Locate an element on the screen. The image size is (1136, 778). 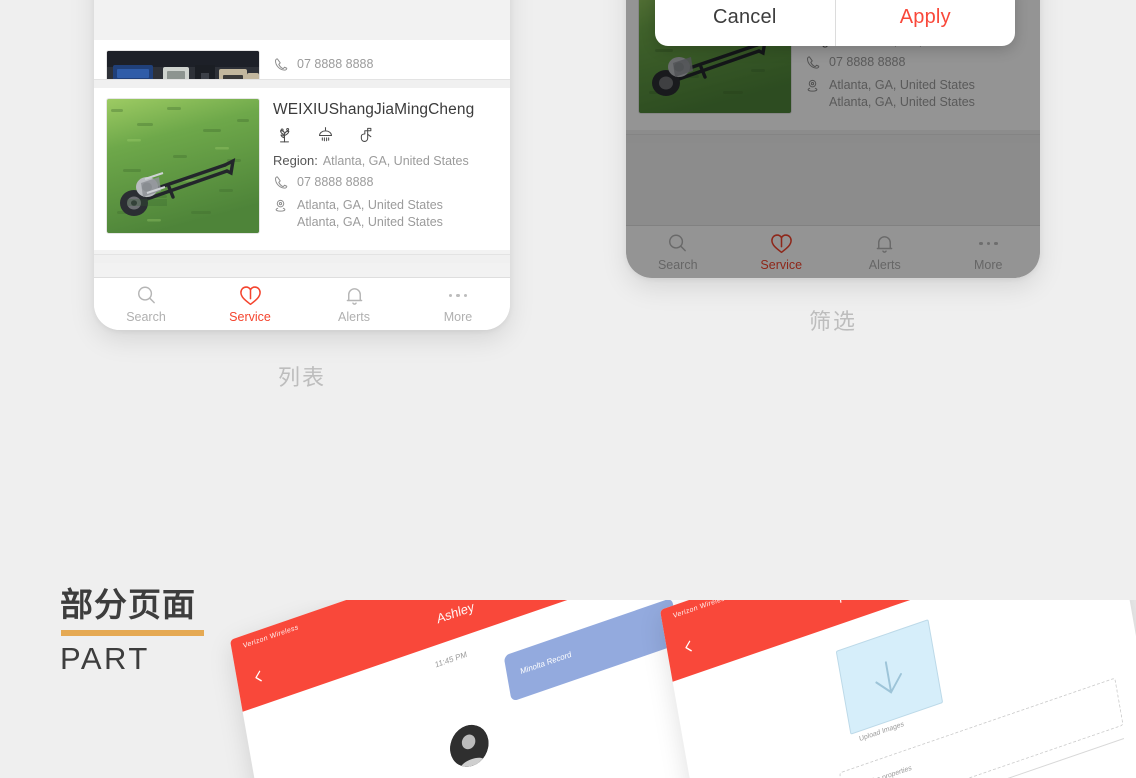
tab-alerts: Alerts is located at coordinates (354, 304).